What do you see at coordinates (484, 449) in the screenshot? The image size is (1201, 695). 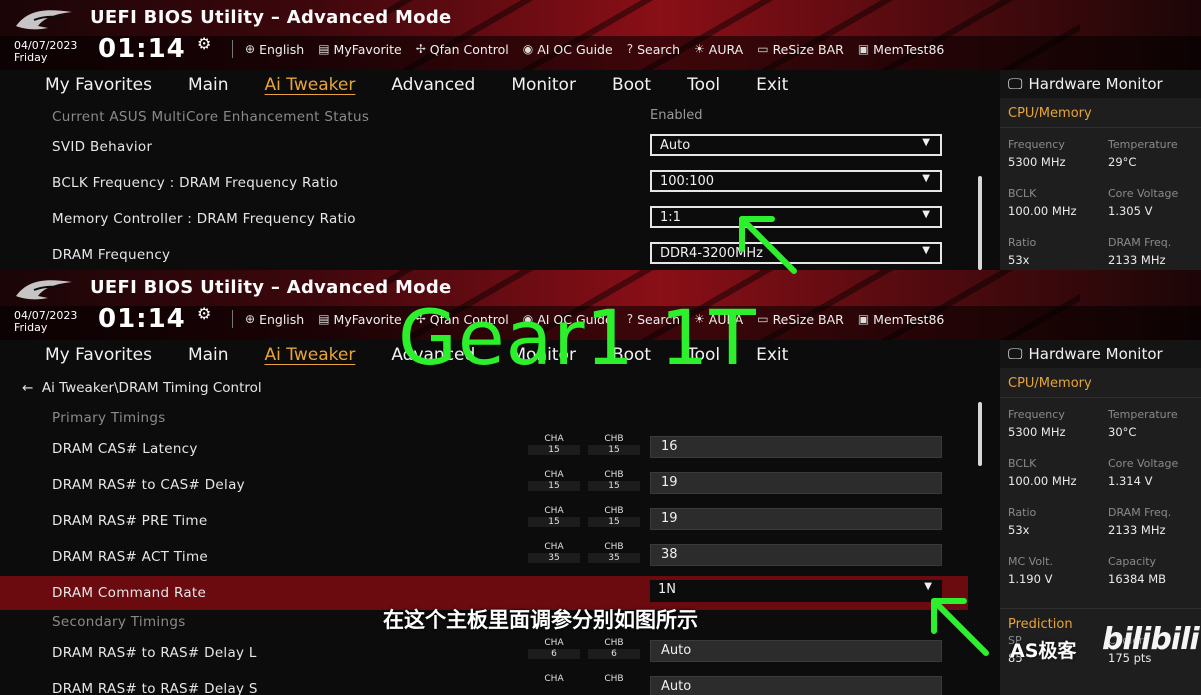 I see `timing-row-cas-latency: DRAM CAS# Latency CHA 15 CHB 15 16` at bounding box center [484, 449].